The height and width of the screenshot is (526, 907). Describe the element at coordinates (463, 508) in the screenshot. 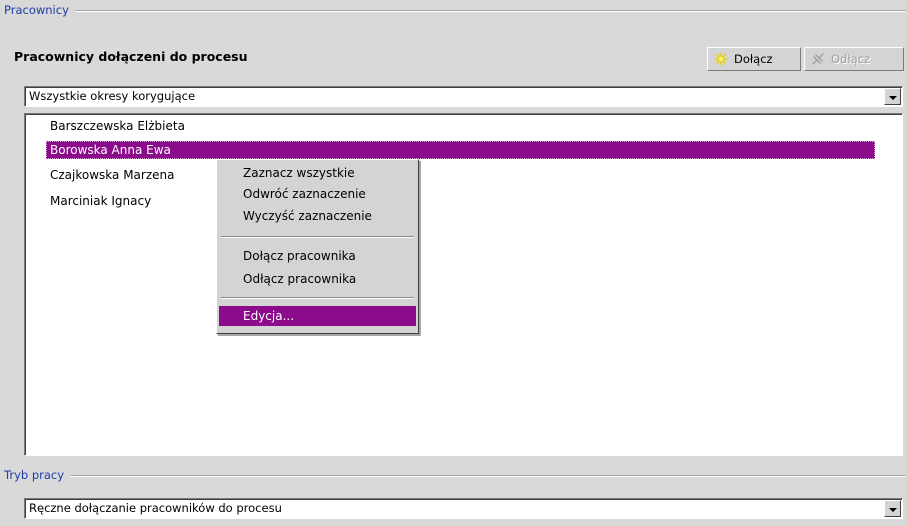

I see `work-mode-combobox: Ręczne dołączanie pracowników do procesu` at that location.